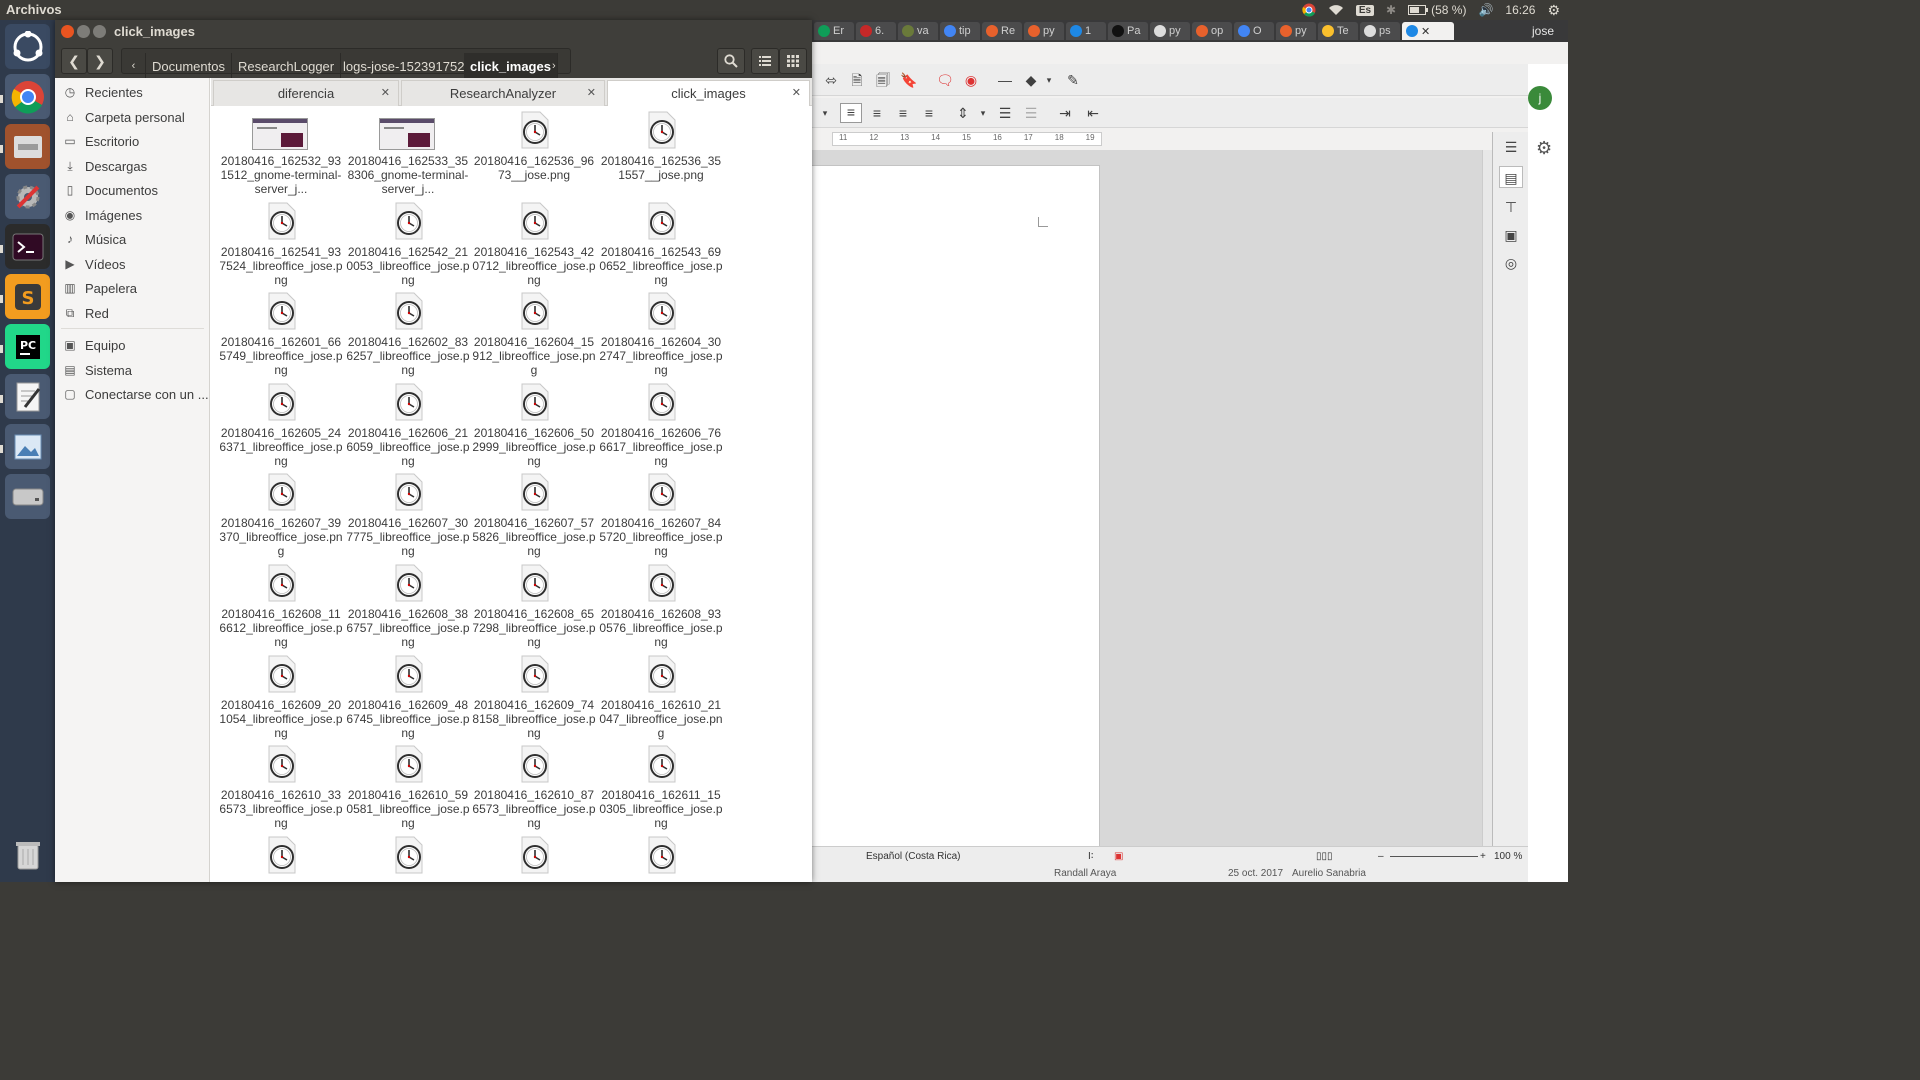 Image resolution: width=1920 pixels, height=1080 pixels. What do you see at coordinates (1511, 263) in the screenshot?
I see `navigator-icon: ◎` at bounding box center [1511, 263].